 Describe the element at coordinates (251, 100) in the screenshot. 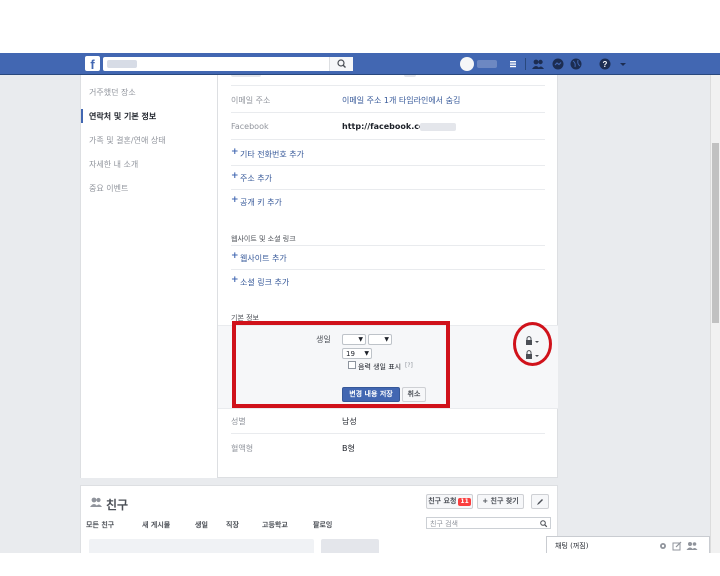

I see `email-label: 이메일 주소` at that location.